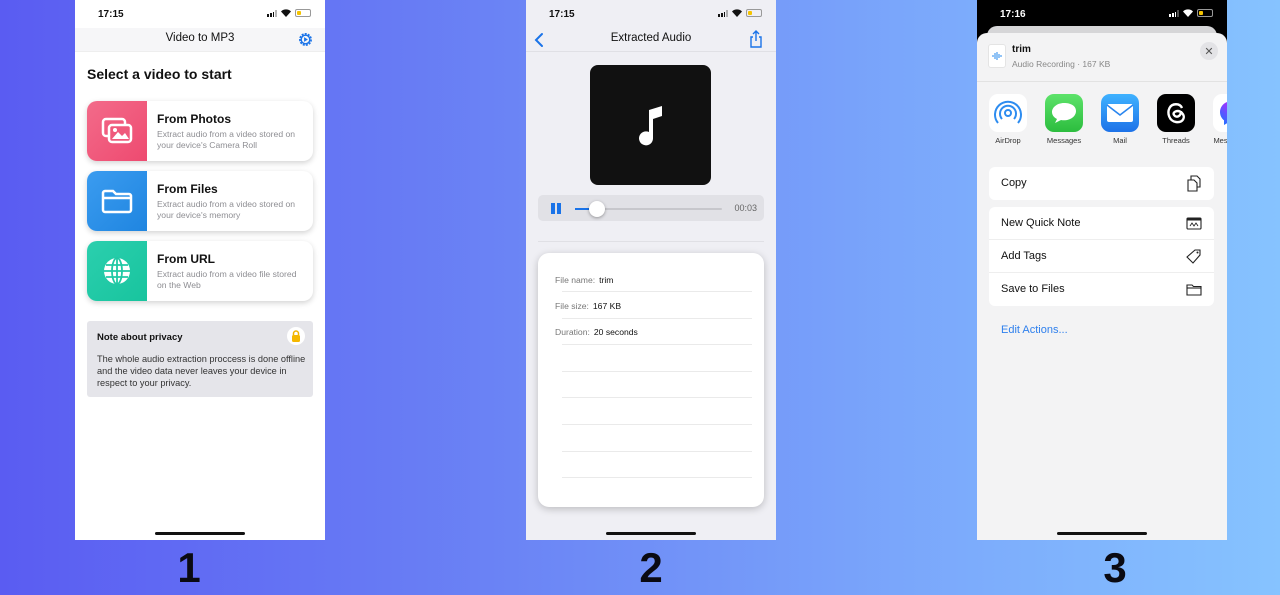  What do you see at coordinates (140, 337) in the screenshot?
I see `privacy-title: Note about privacy` at bounding box center [140, 337].